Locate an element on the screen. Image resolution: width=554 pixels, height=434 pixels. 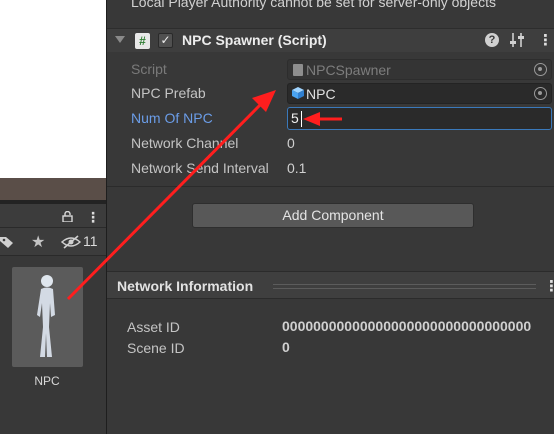
prefab-cube-icon is located at coordinates (298, 93).